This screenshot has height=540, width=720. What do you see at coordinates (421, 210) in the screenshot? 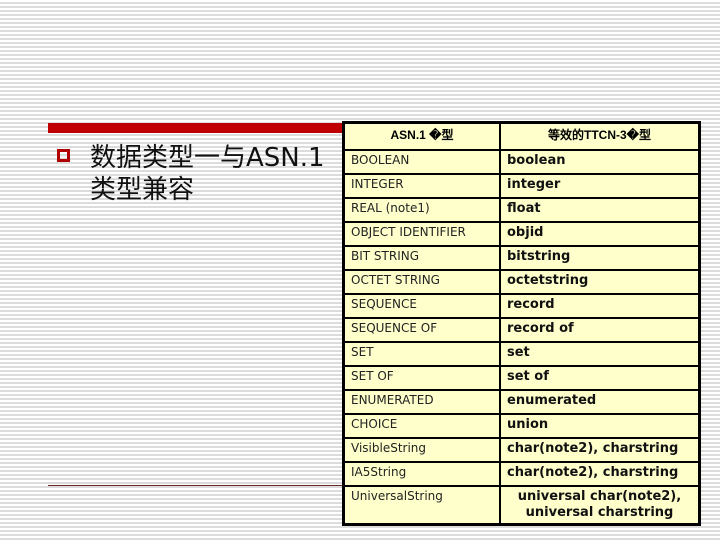
I see `asn1-type-cell: REAL (note1)` at bounding box center [421, 210].